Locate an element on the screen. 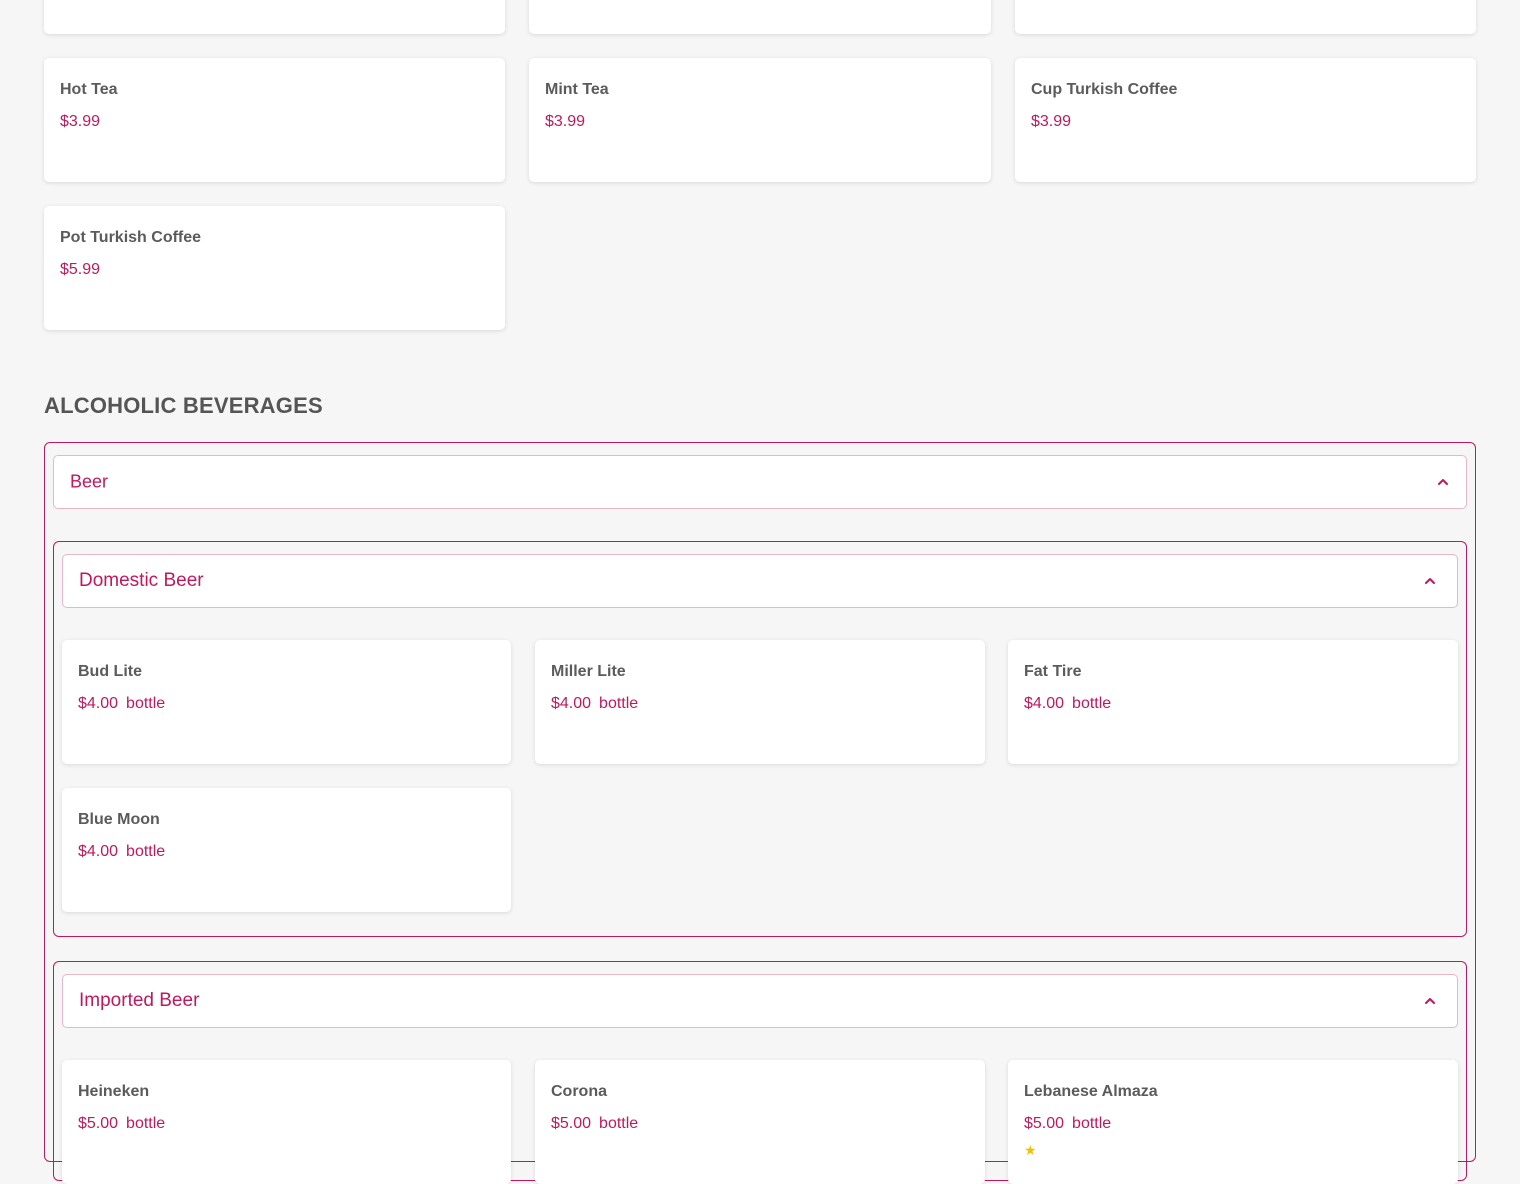 This screenshot has width=1520, height=1184. beer-accordion-header: Beer is located at coordinates (760, 482).